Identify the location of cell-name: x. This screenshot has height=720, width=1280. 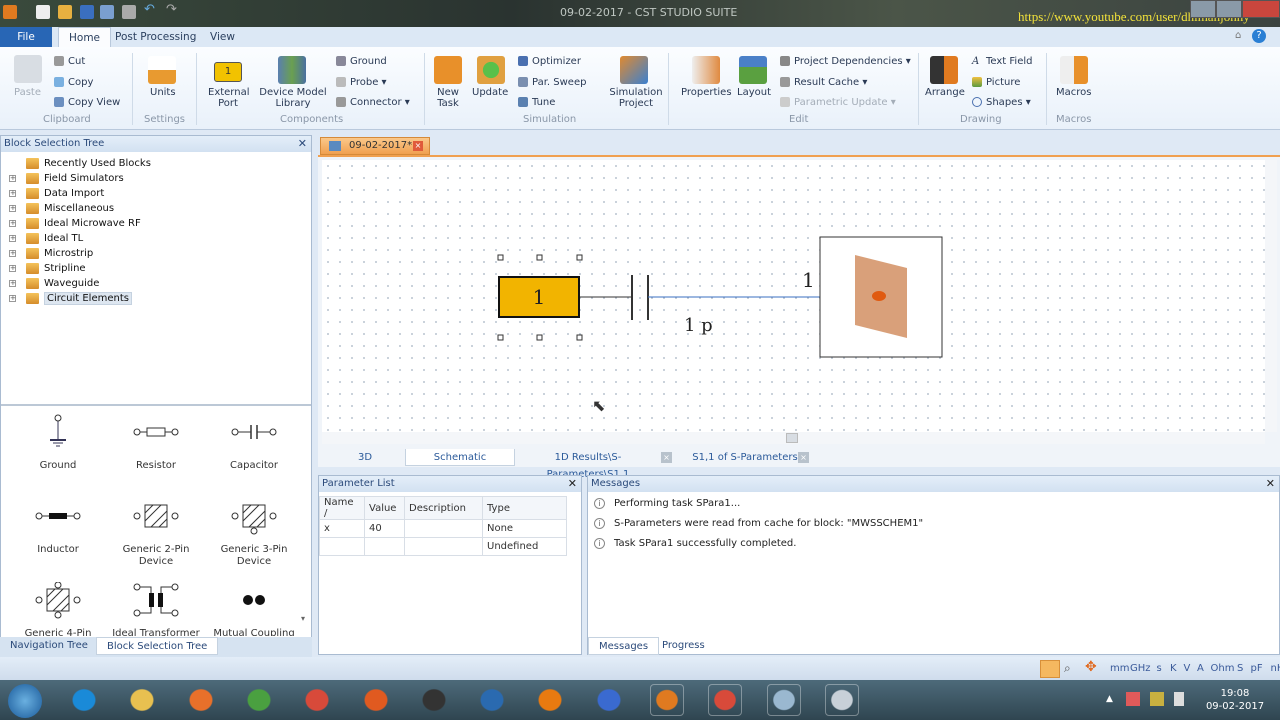
(342, 528).